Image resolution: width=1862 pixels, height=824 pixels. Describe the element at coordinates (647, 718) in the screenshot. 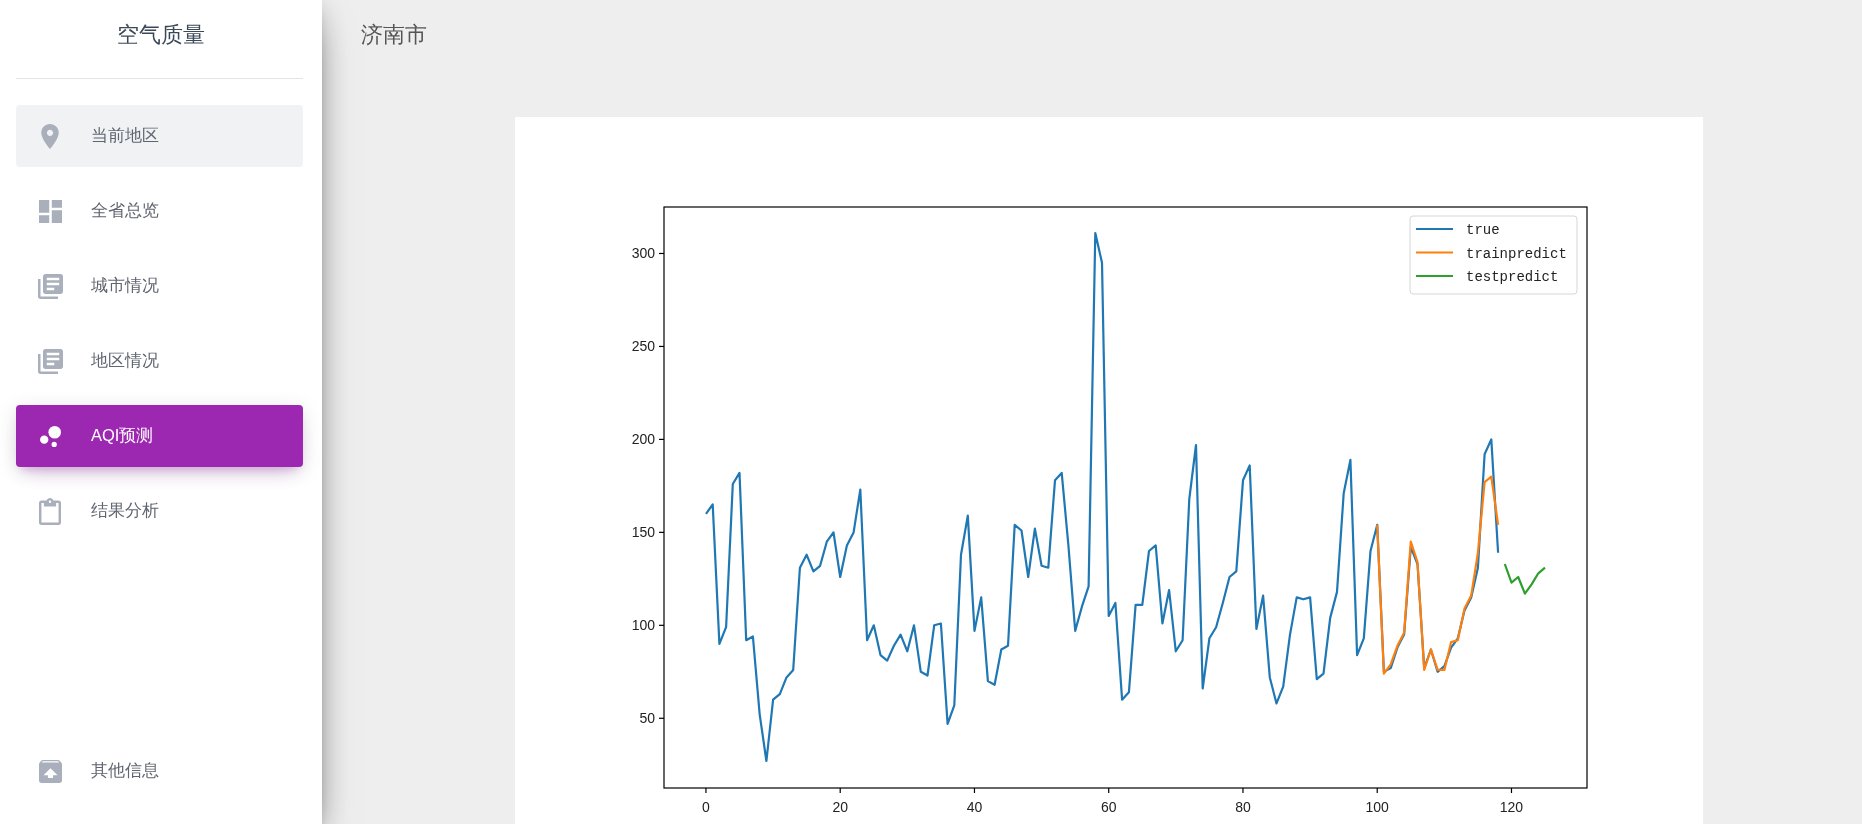

I see `axis-tick-label: 50` at that location.